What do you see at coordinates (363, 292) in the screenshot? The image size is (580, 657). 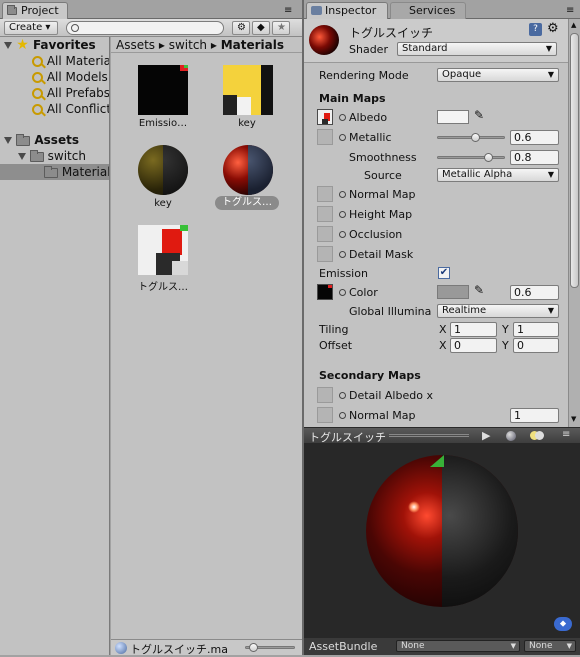 I see `color-label: Color` at bounding box center [363, 292].